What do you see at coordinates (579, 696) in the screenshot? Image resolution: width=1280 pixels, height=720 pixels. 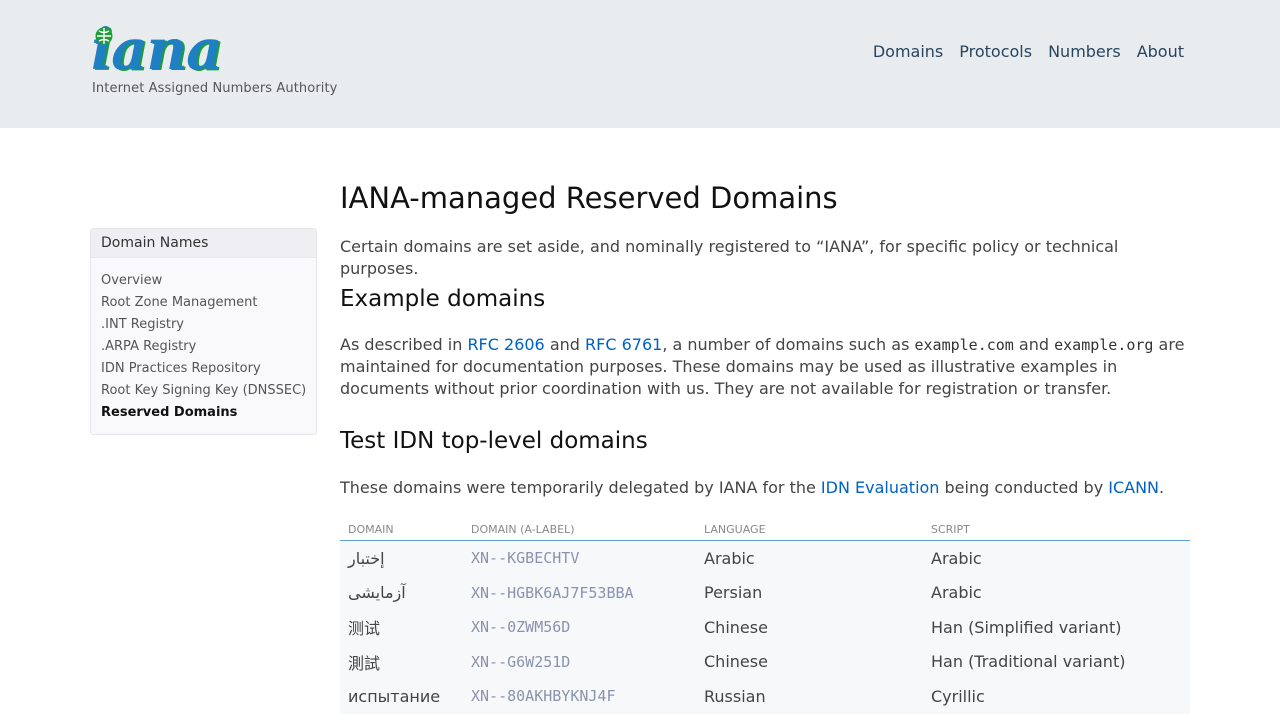 I see `a-label-cell: XN--80AKHBYKNJ4F` at bounding box center [579, 696].